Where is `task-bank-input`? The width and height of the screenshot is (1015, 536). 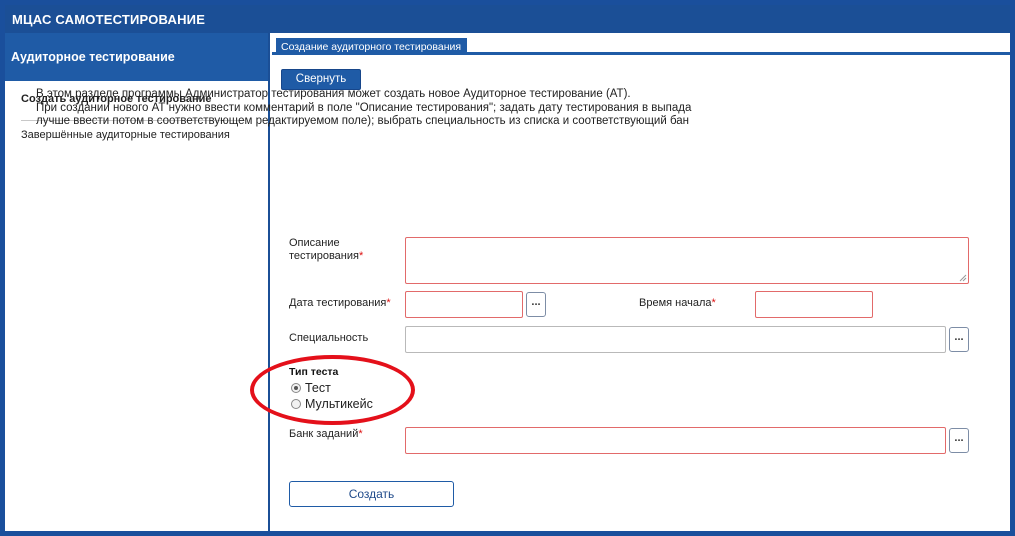 task-bank-input is located at coordinates (675, 440).